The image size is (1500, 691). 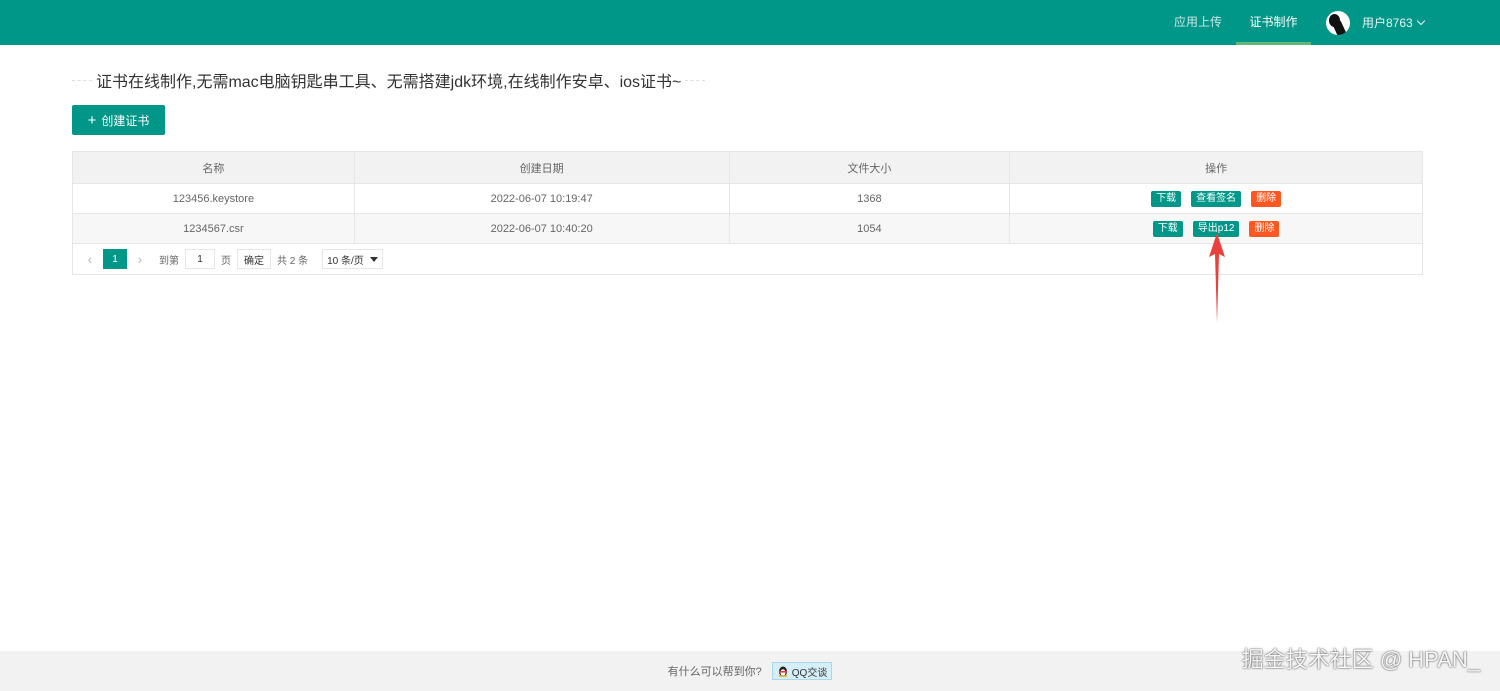 I want to click on user-name: 用户8763, so click(x=1387, y=23).